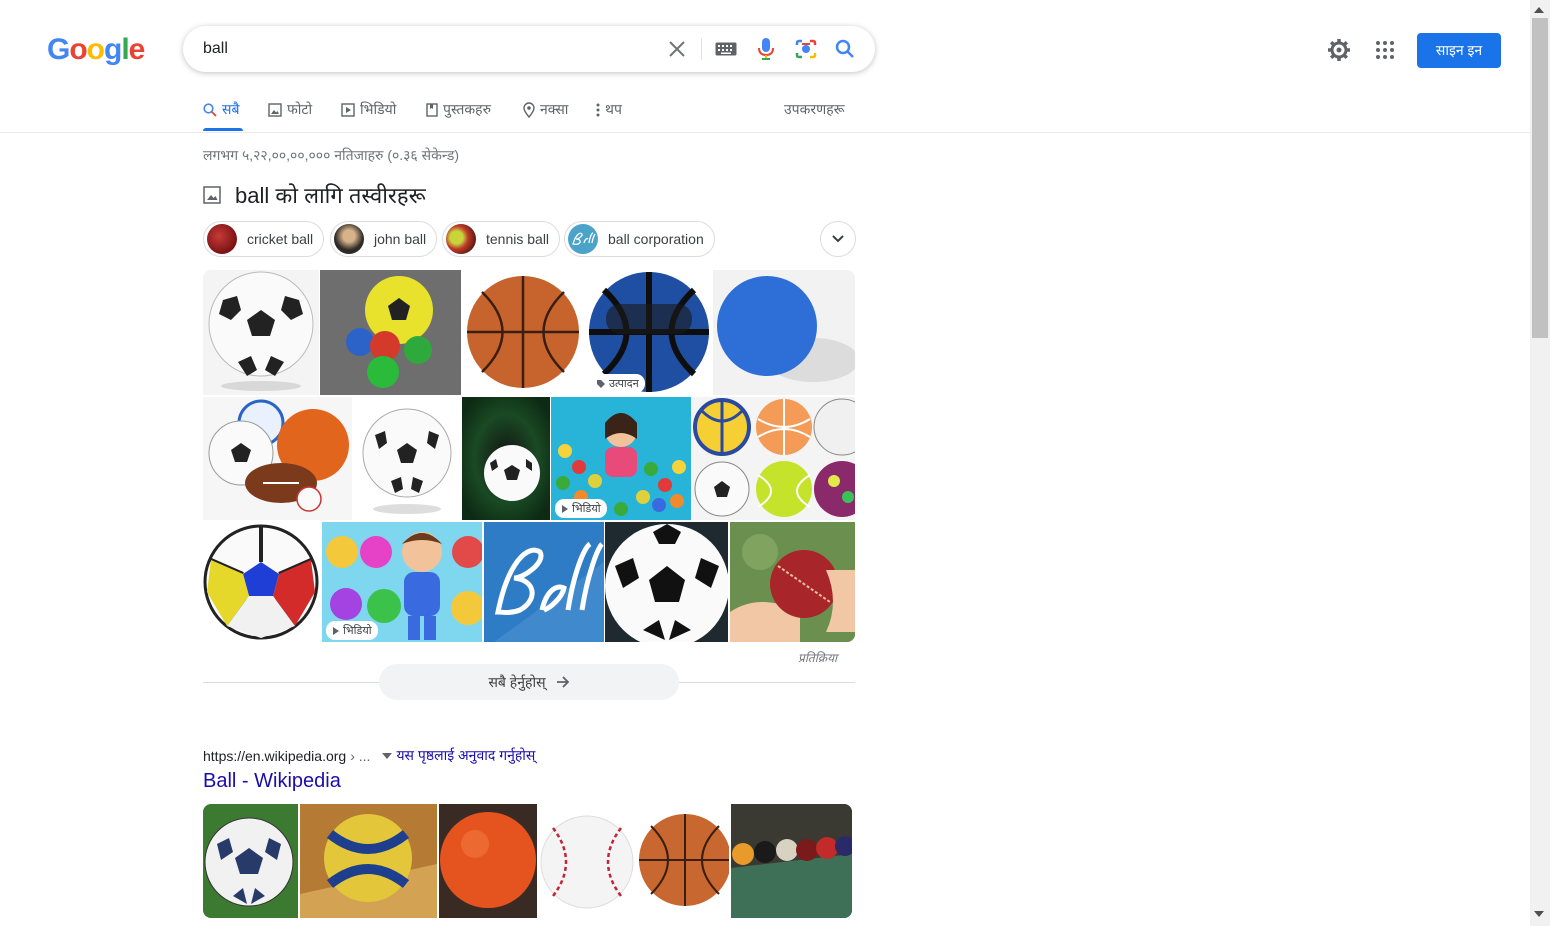 Image resolution: width=1550 pixels, height=926 pixels. What do you see at coordinates (58, 49) in the screenshot?
I see `logo-letter: G` at bounding box center [58, 49].